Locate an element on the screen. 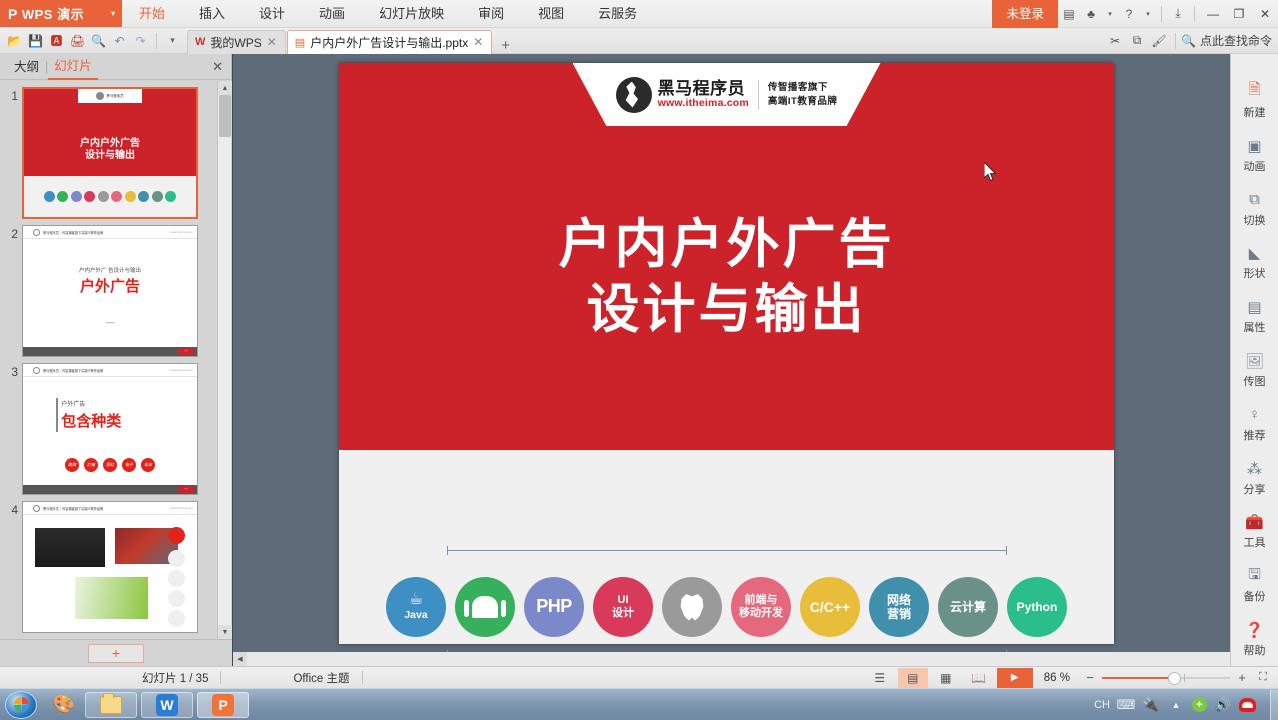 The height and width of the screenshot is (720, 1278). zoom-slider is located at coordinates (1166, 678).